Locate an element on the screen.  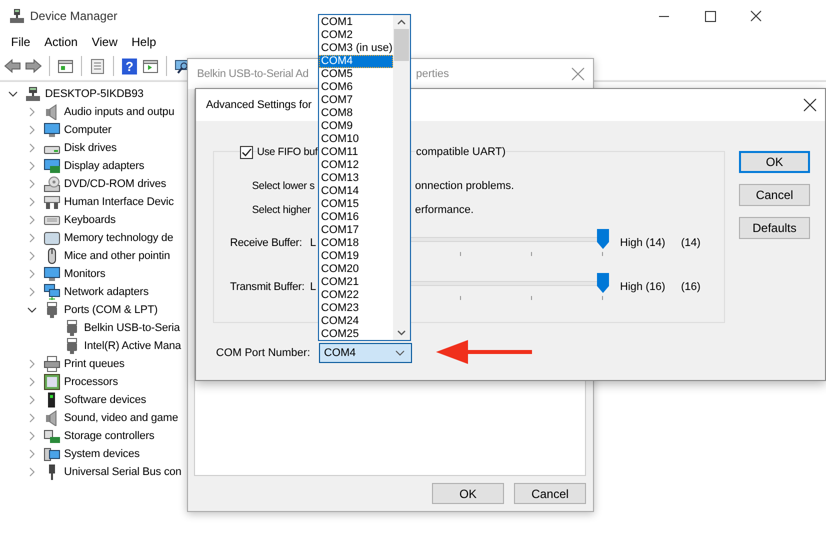
dropdown-option: COM7 is located at coordinates (356, 100).